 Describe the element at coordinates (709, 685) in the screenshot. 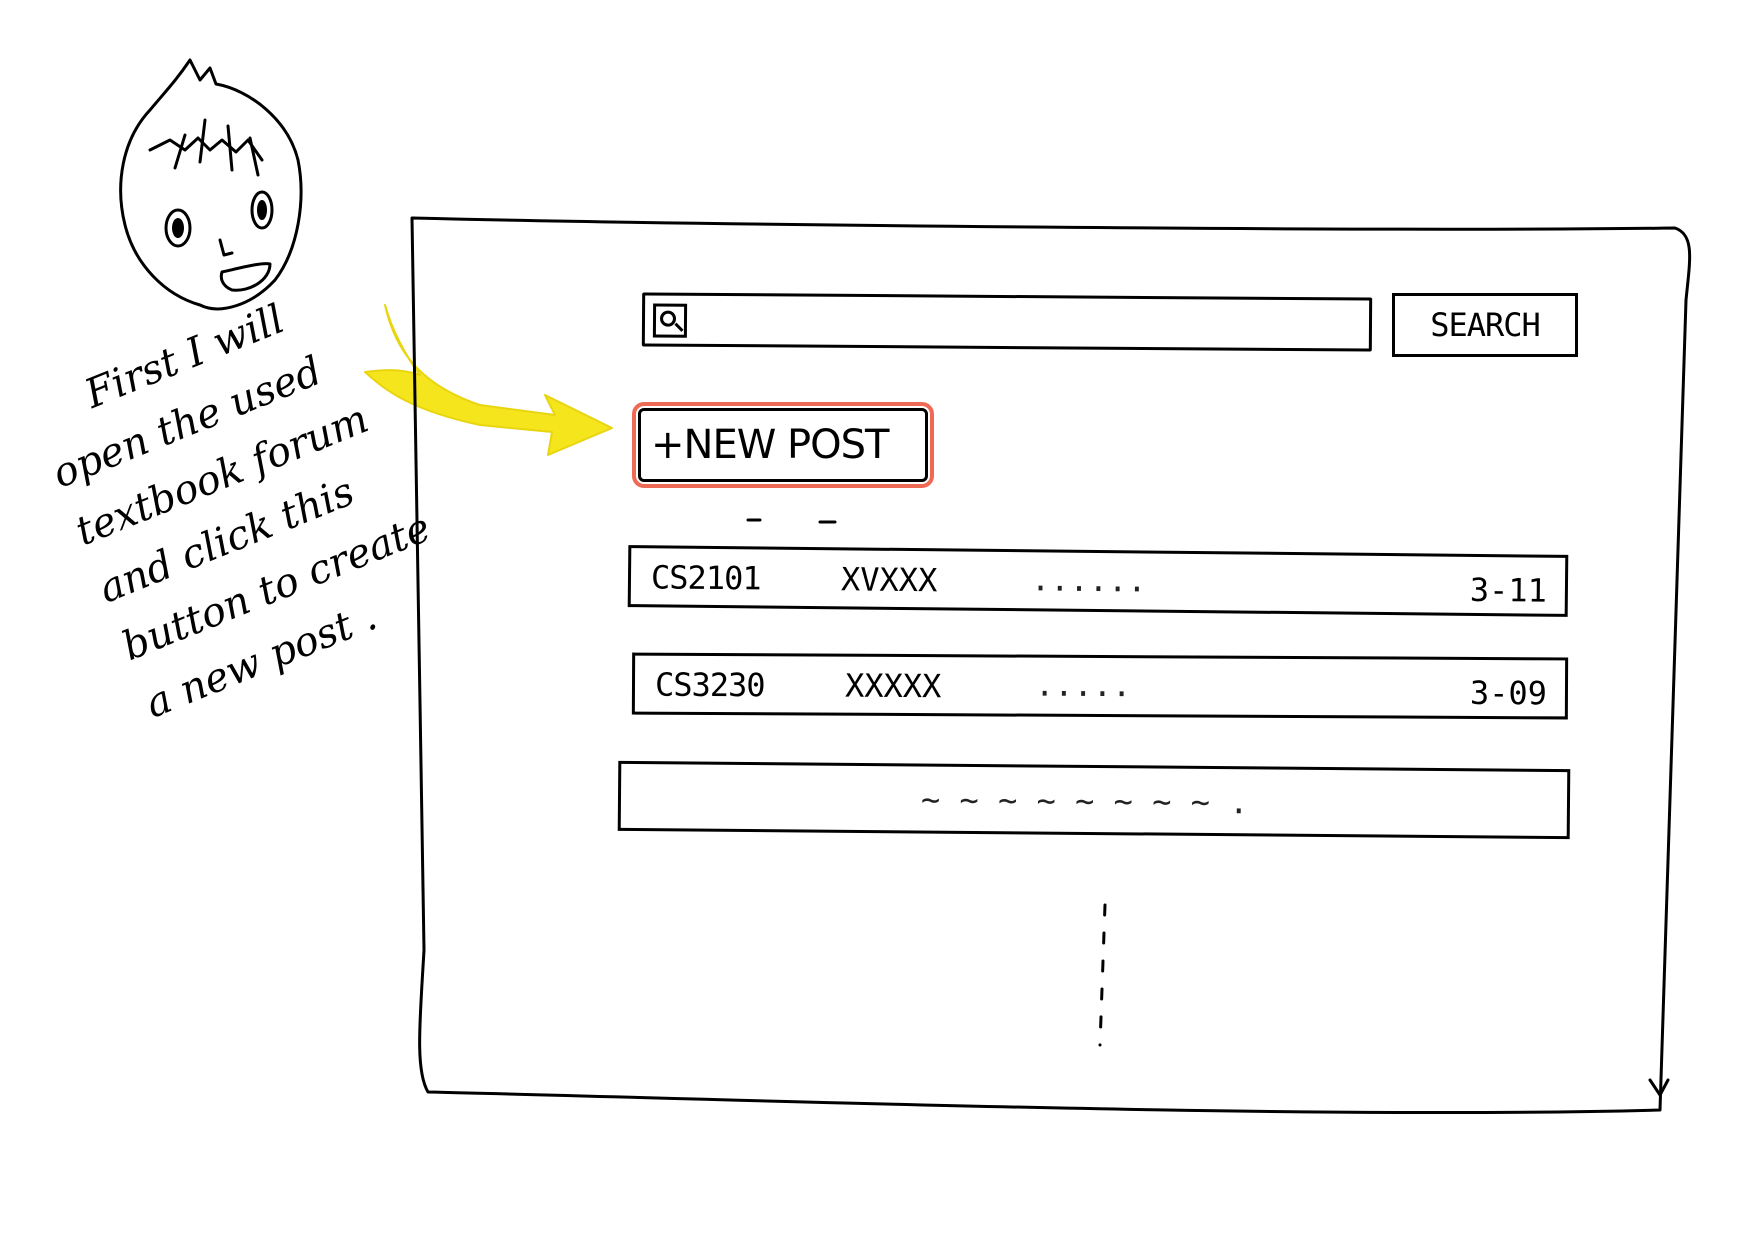

I see `post-course: CS3230` at that location.